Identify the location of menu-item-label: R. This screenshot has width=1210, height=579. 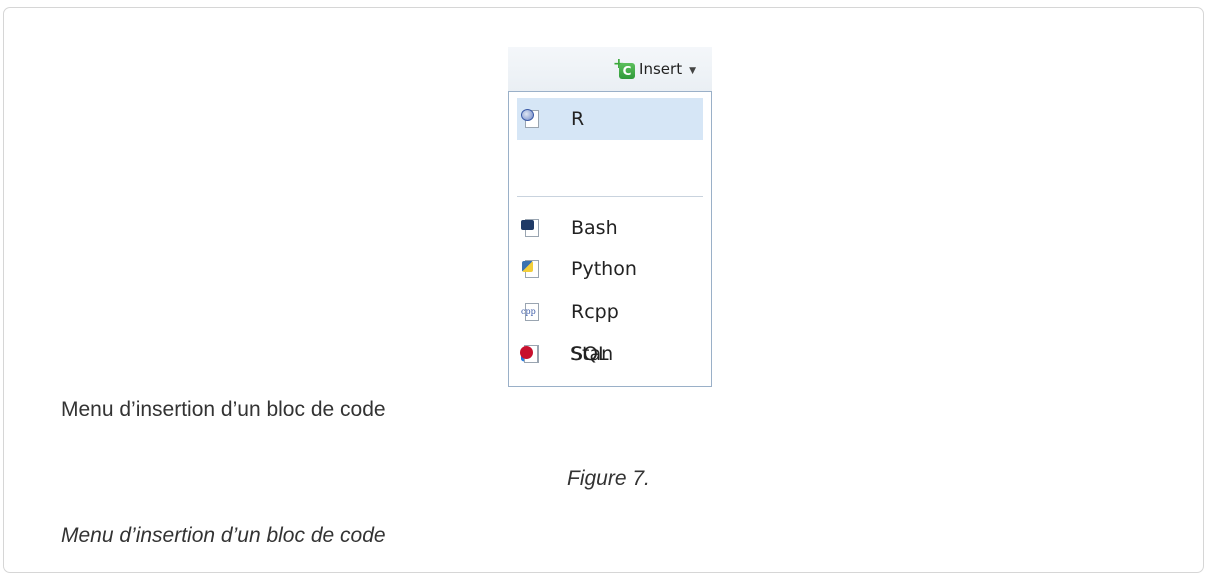
(578, 119).